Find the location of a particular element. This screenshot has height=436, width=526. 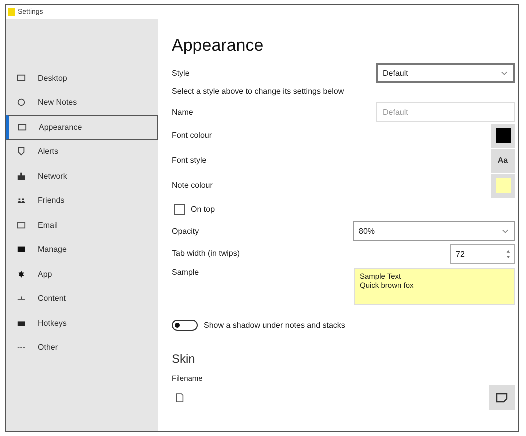

opacity-dropdown: 80% is located at coordinates (434, 231).